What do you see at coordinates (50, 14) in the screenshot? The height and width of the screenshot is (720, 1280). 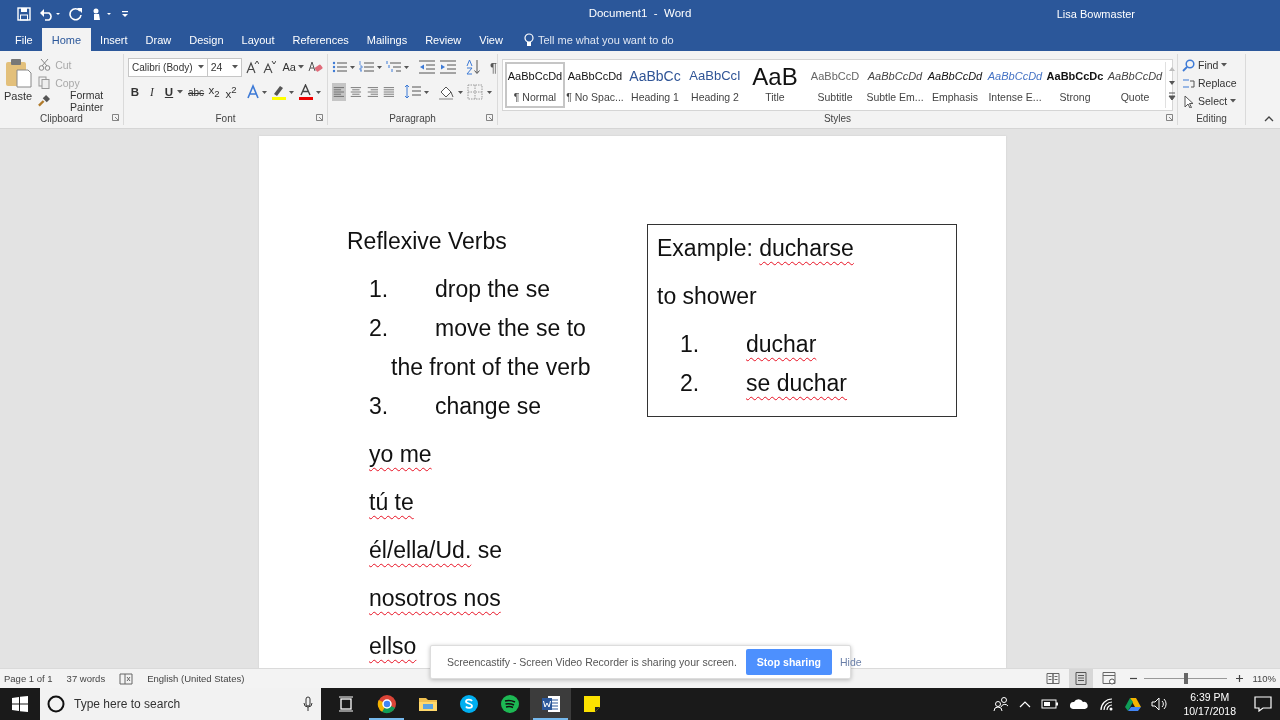 I see `undo-icon` at bounding box center [50, 14].